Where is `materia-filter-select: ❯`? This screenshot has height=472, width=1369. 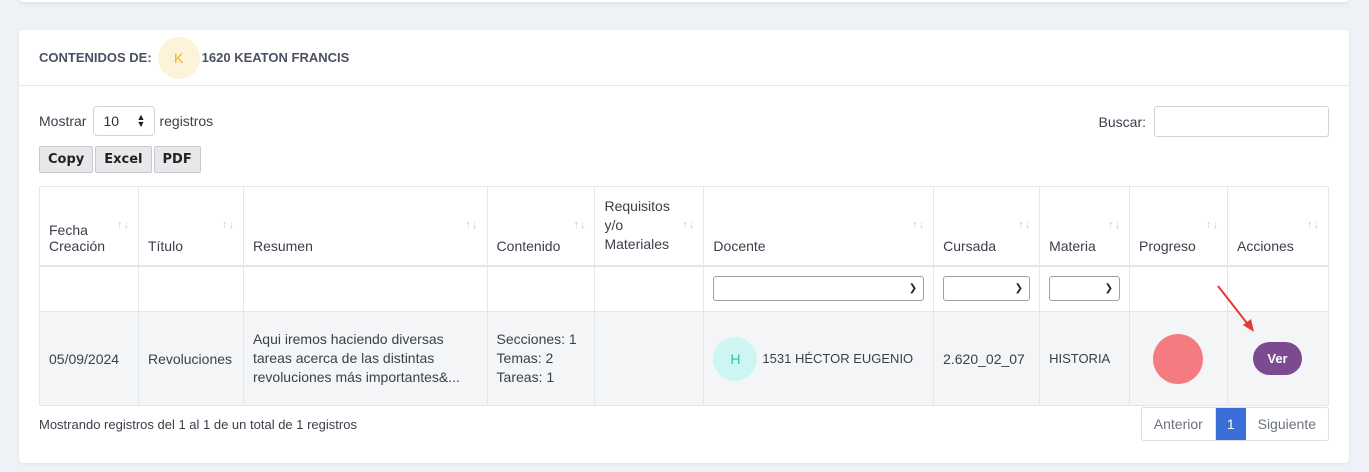 materia-filter-select: ❯ is located at coordinates (1085, 289).